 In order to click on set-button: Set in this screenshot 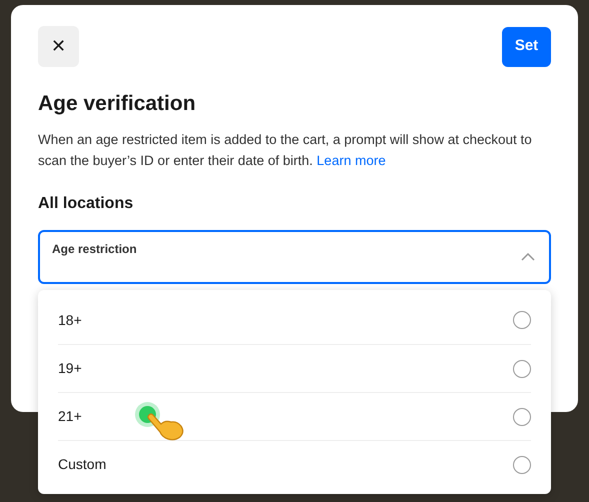, I will do `click(526, 46)`.